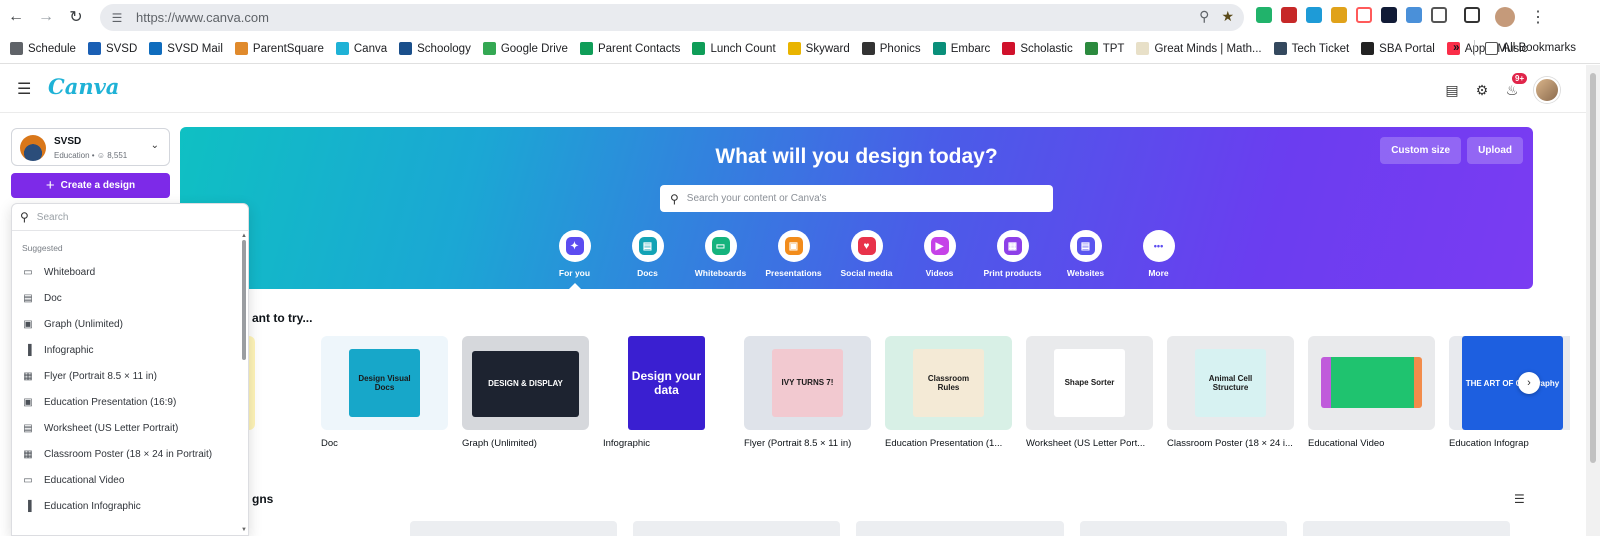  I want to click on bookmark-item: Canva, so click(361, 48).